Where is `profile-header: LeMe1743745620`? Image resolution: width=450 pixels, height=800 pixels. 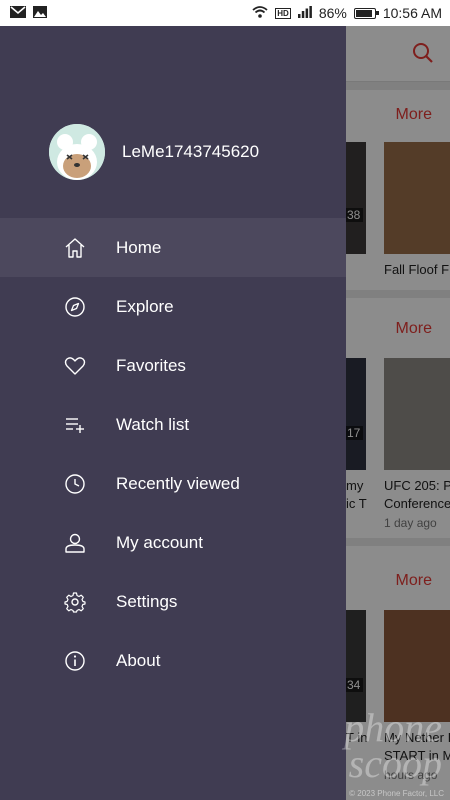
profile-header: LeMe1743745620 is located at coordinates (154, 152).